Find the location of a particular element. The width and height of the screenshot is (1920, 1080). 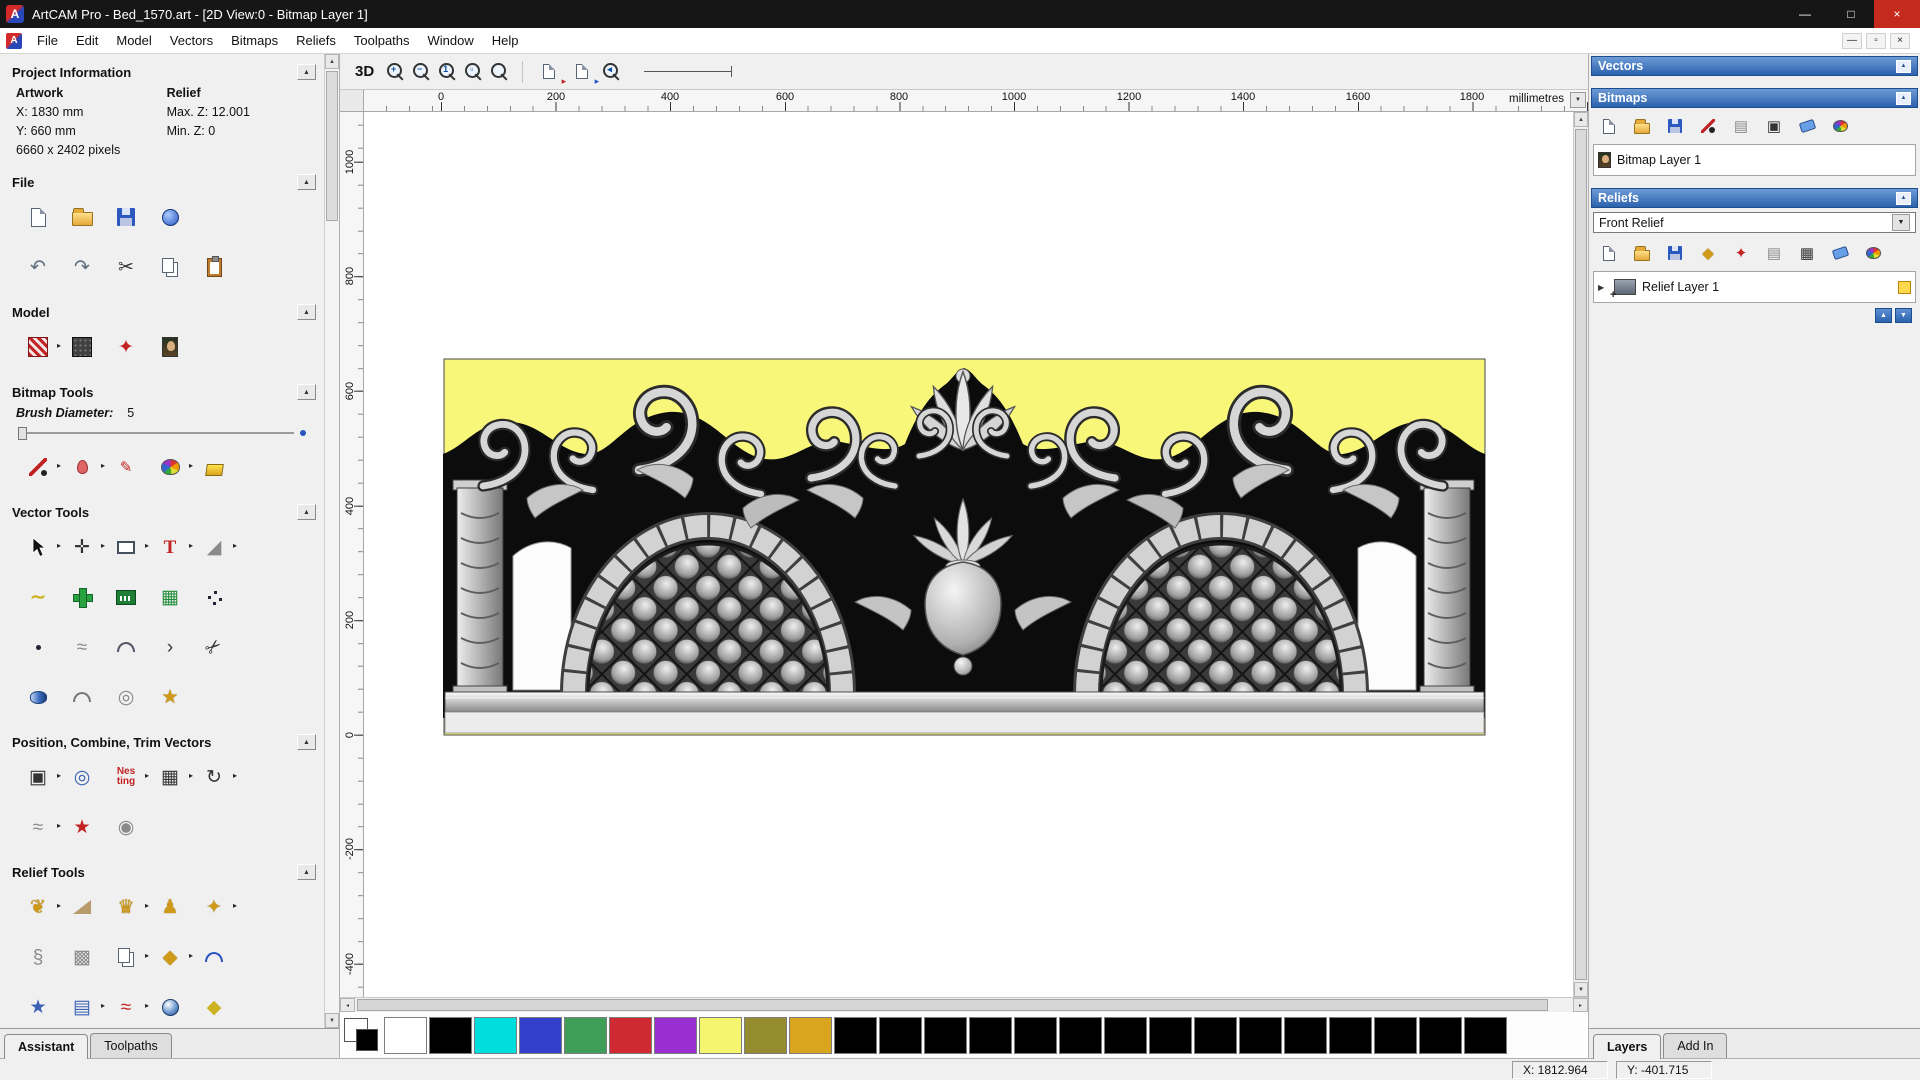

toggle-bitmap-visibility-icon: ▸ is located at coordinates (551, 72).